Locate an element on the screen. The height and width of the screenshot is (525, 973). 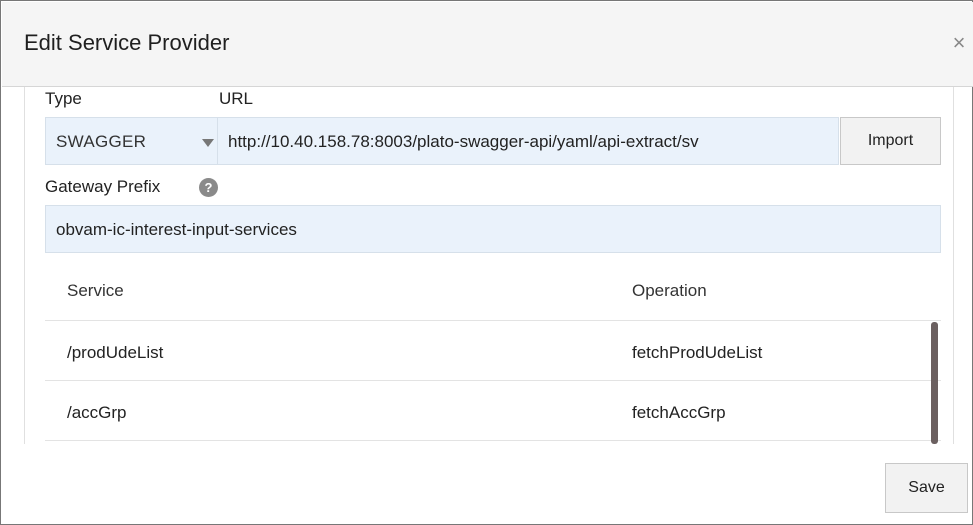
column-header-operation: Operation is located at coordinates (669, 290).